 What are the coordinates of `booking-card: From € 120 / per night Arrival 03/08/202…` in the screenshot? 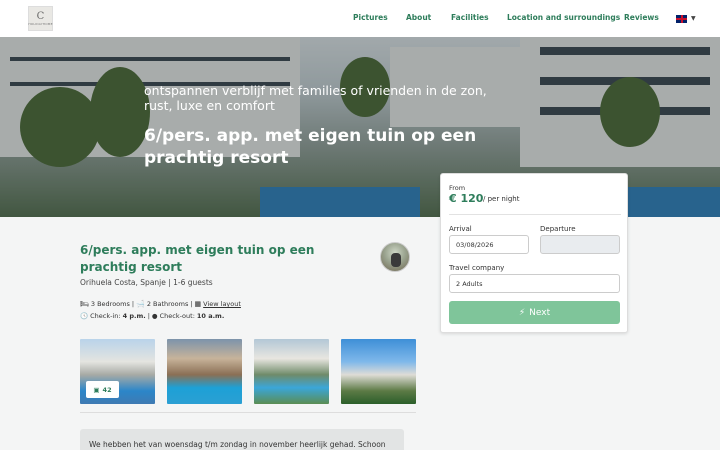 It's located at (534, 253).